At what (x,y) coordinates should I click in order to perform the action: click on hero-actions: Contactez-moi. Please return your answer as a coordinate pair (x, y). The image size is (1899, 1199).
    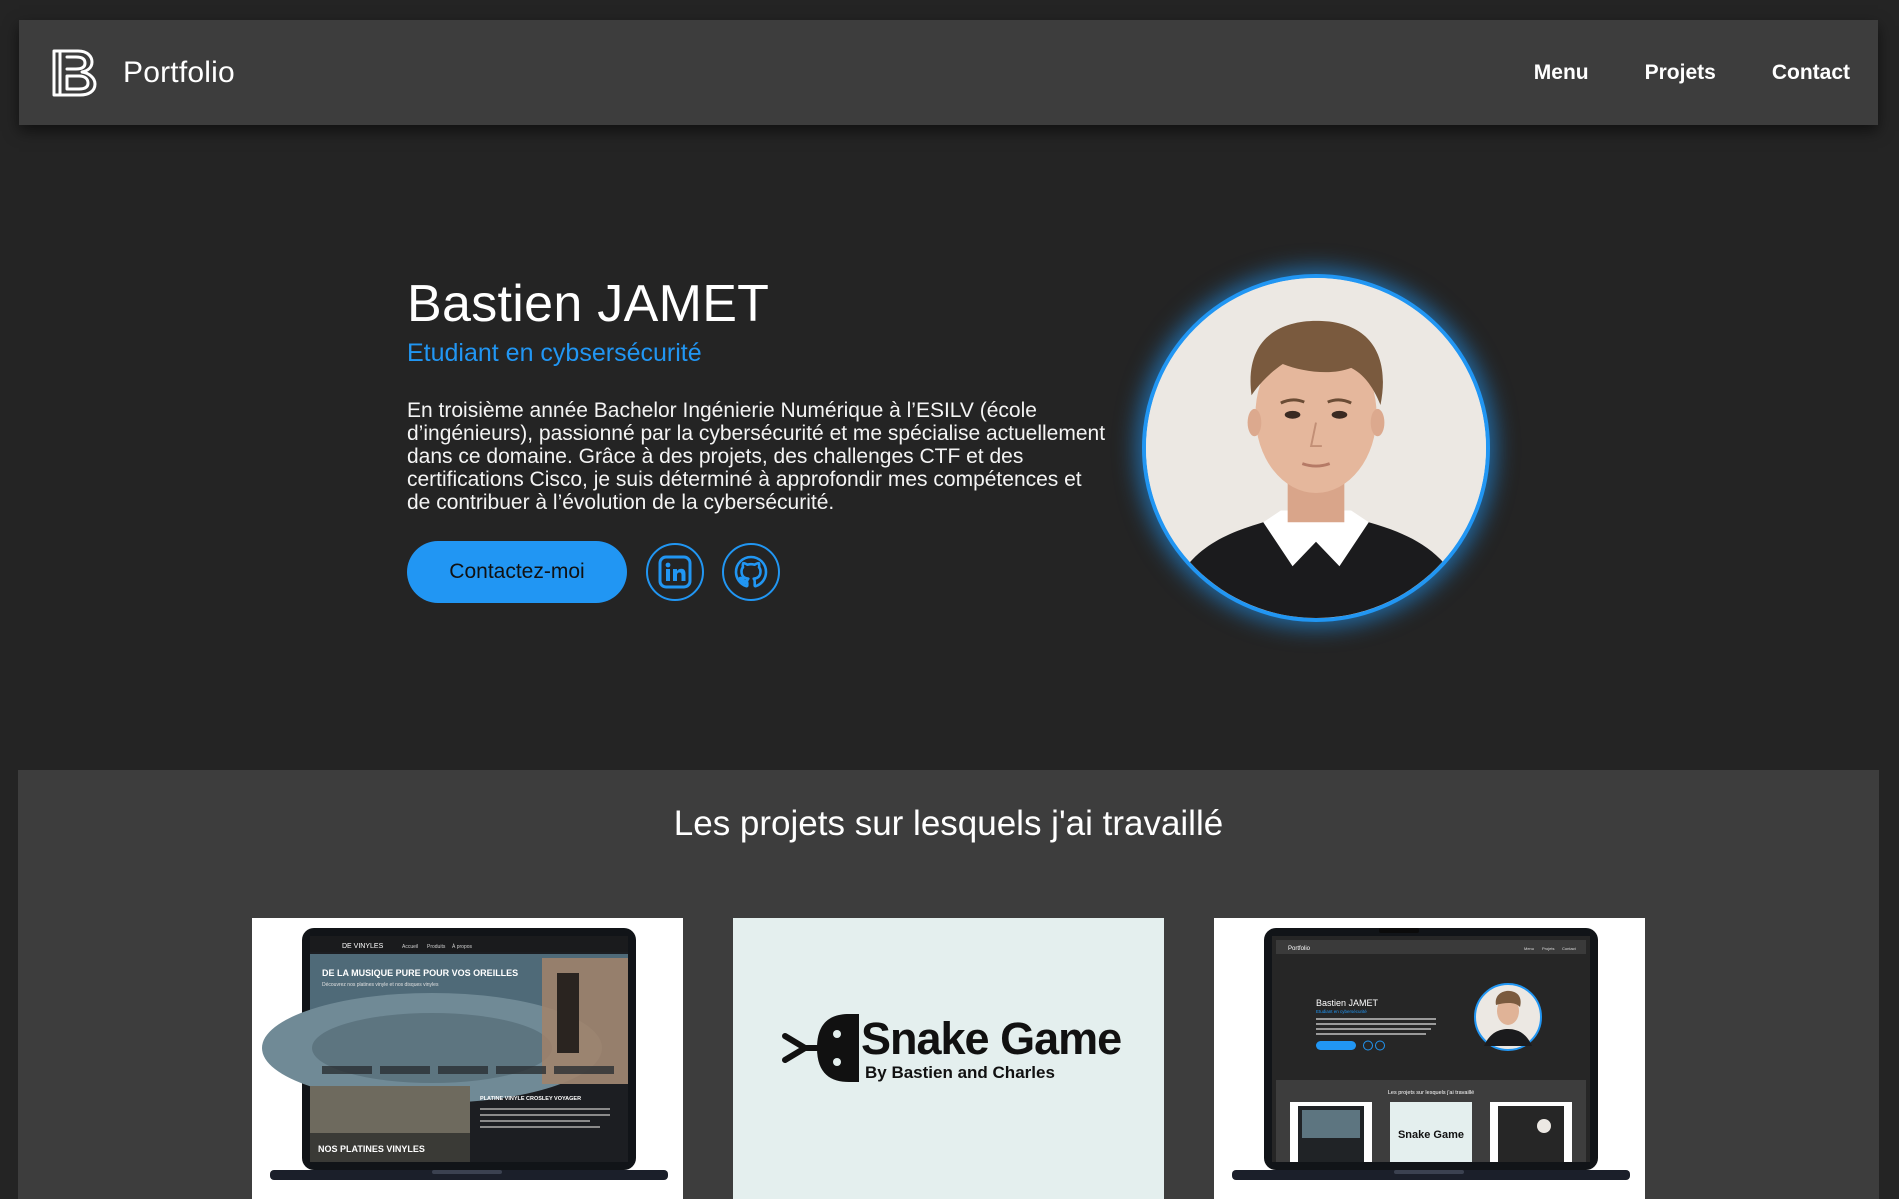
    Looking at the image, I should click on (757, 572).